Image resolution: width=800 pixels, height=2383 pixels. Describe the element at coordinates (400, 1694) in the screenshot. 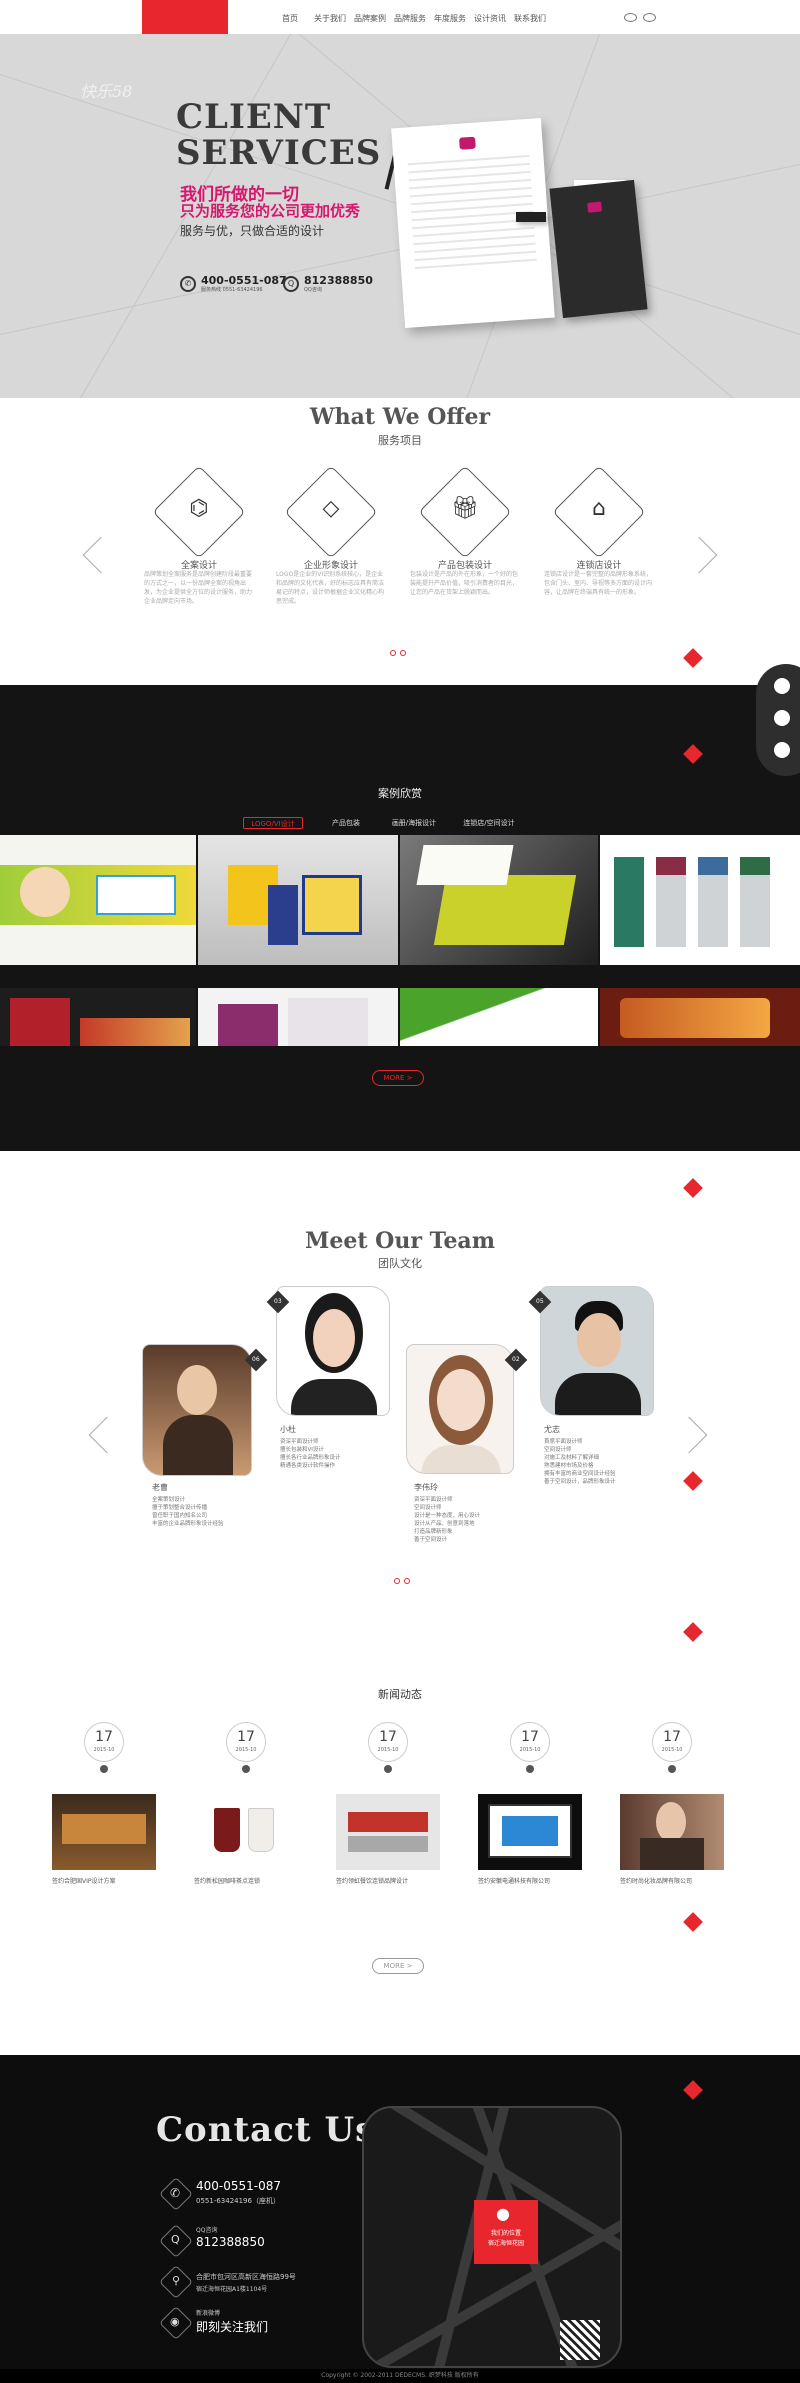

I see `news-title: 新闻动态` at that location.